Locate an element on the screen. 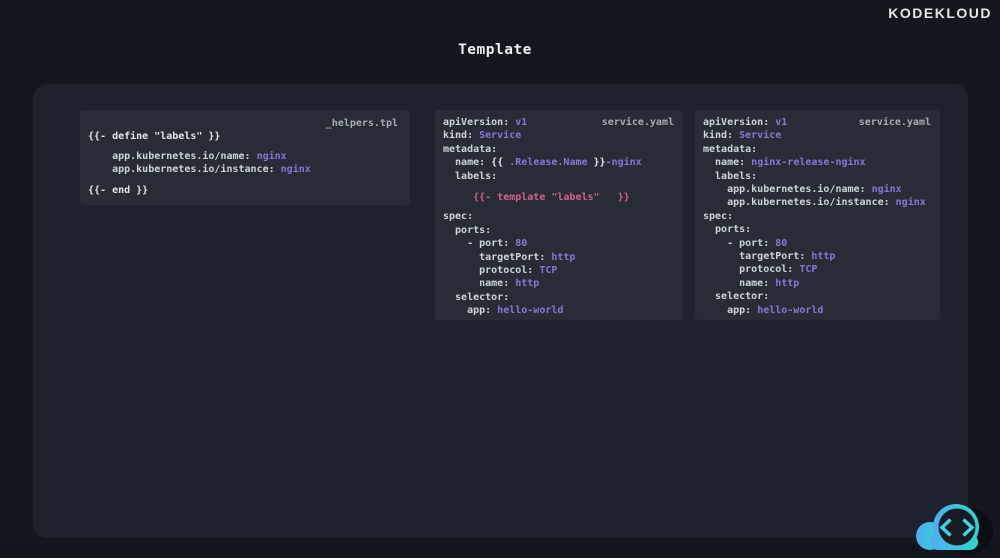 This screenshot has height=558, width=1000. code-line: {{- template "labels" }} is located at coordinates (536, 198).